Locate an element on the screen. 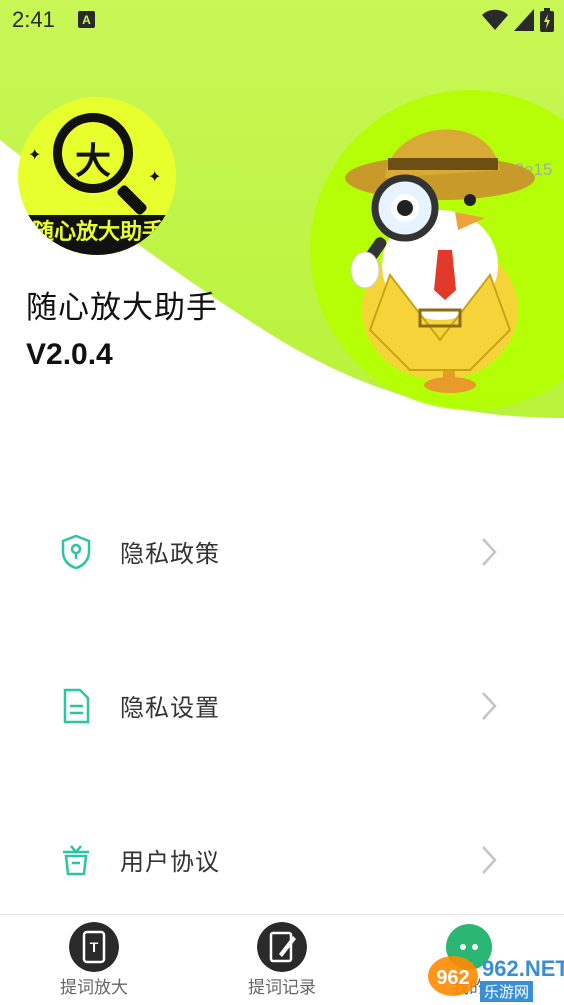 The image size is (564, 1005). tab-teleprompter-records: 提词记录 is located at coordinates (282, 960).